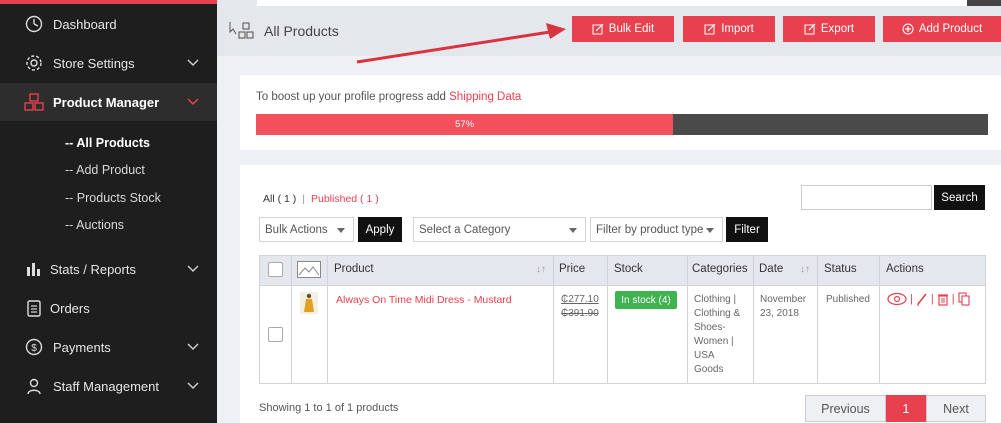 This screenshot has height=423, width=1001. I want to click on category-line: Women |, so click(714, 341).